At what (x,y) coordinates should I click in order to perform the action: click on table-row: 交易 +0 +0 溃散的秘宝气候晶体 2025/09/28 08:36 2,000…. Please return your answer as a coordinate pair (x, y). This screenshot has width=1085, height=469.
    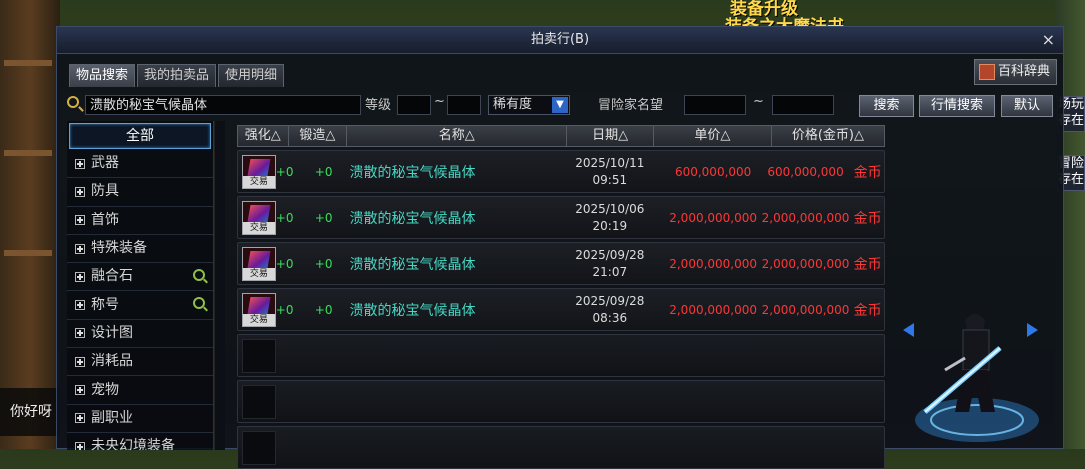
    Looking at the image, I should click on (561, 309).